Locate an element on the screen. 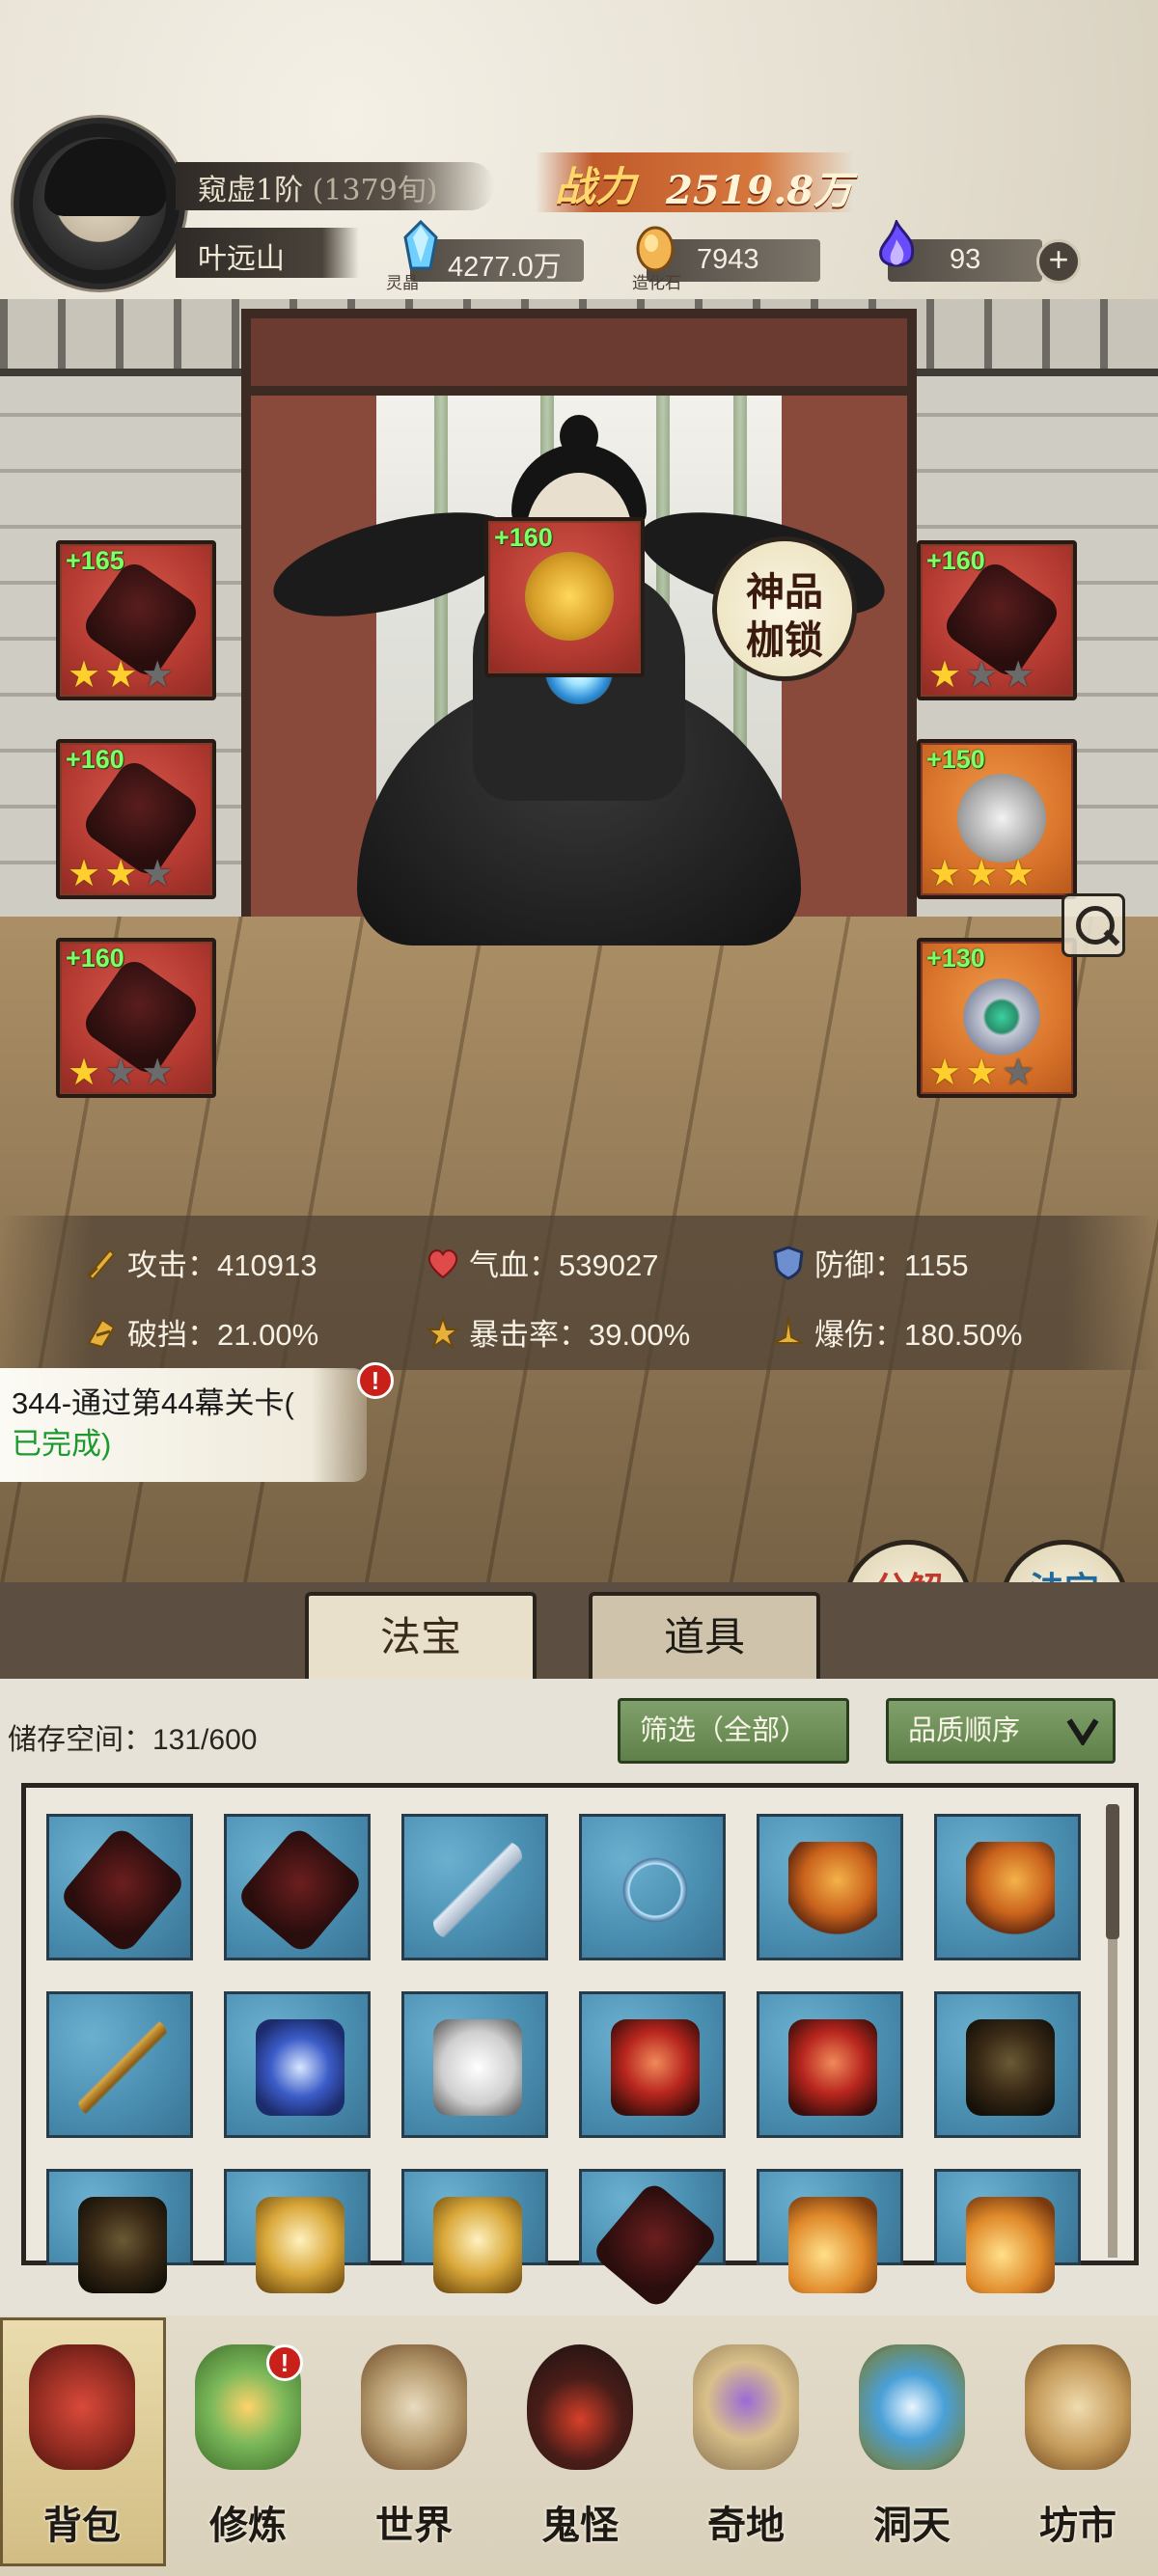 This screenshot has height=2576, width=1158. inventory-scroll-thumb is located at coordinates (1112, 1871).